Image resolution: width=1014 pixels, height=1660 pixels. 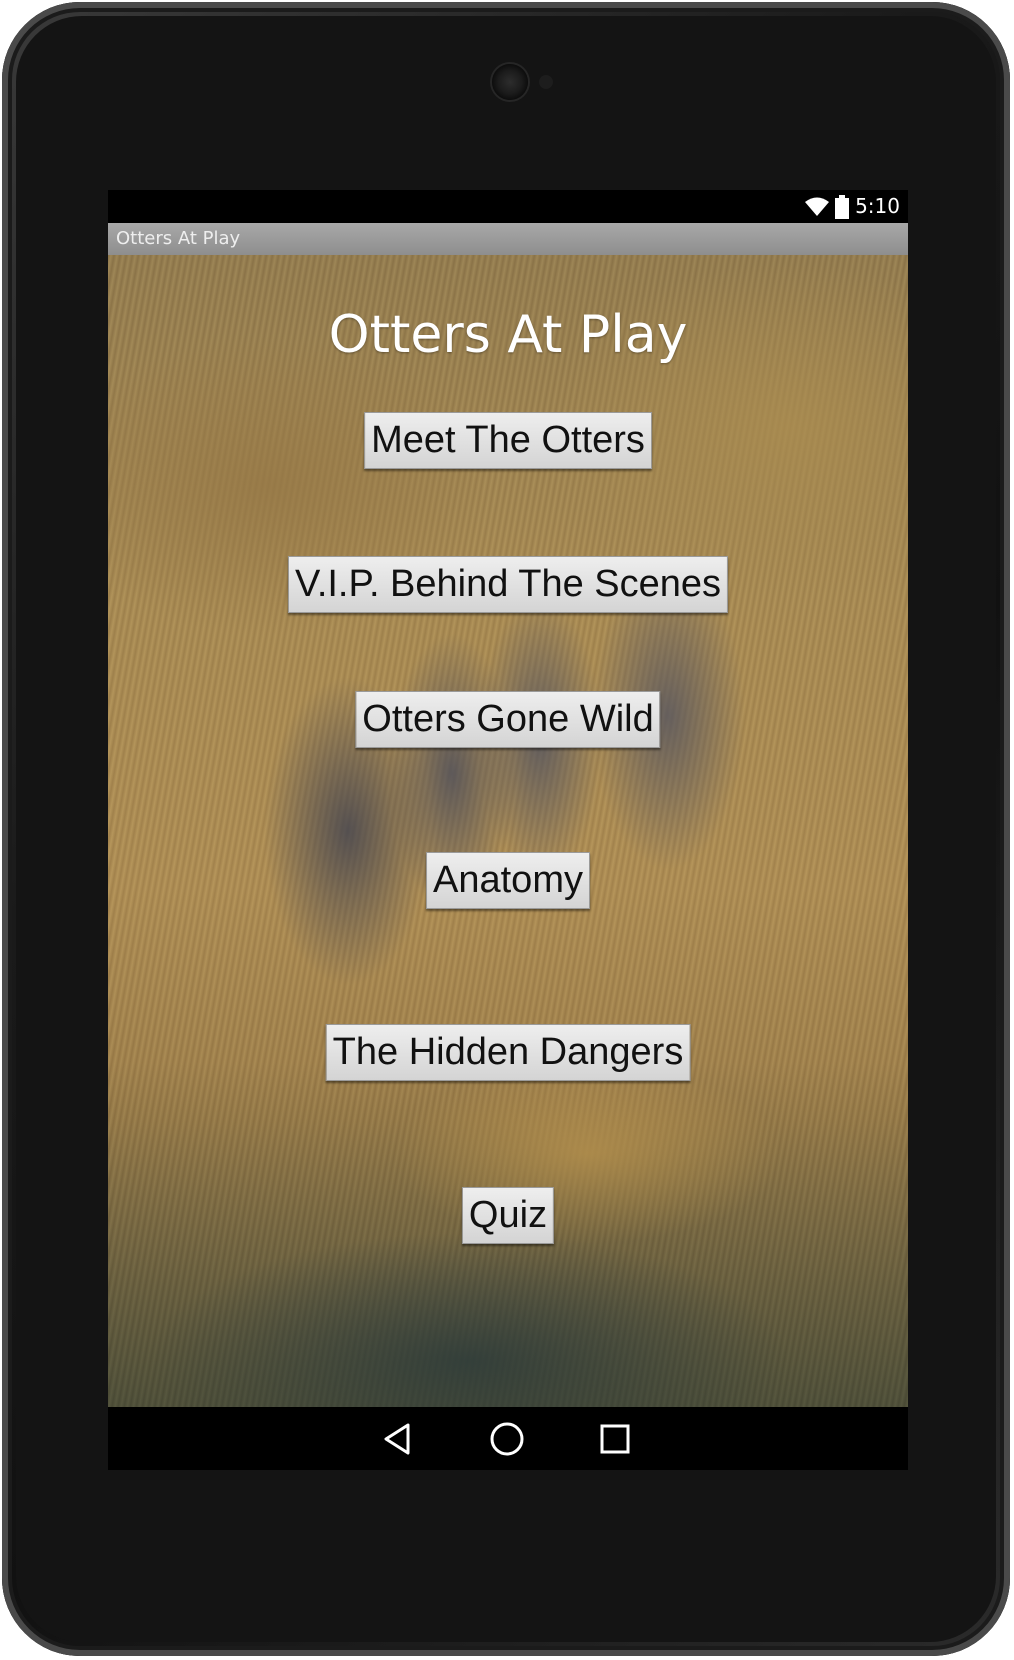 What do you see at coordinates (817, 206) in the screenshot?
I see `wifi-icon` at bounding box center [817, 206].